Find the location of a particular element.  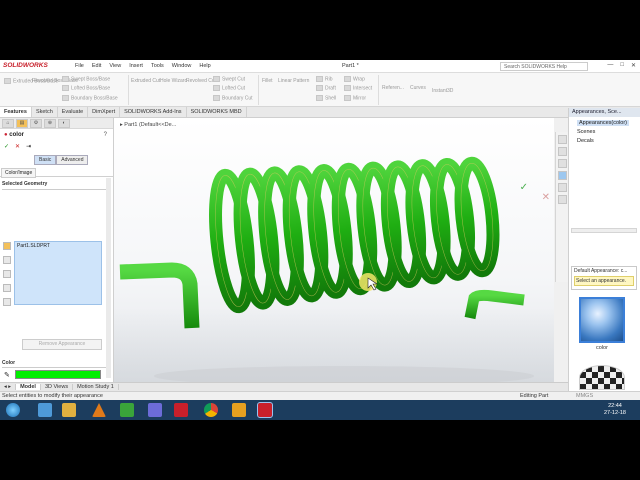

revolved-cut-button: Revolved Cut is located at coordinates (201, 81).